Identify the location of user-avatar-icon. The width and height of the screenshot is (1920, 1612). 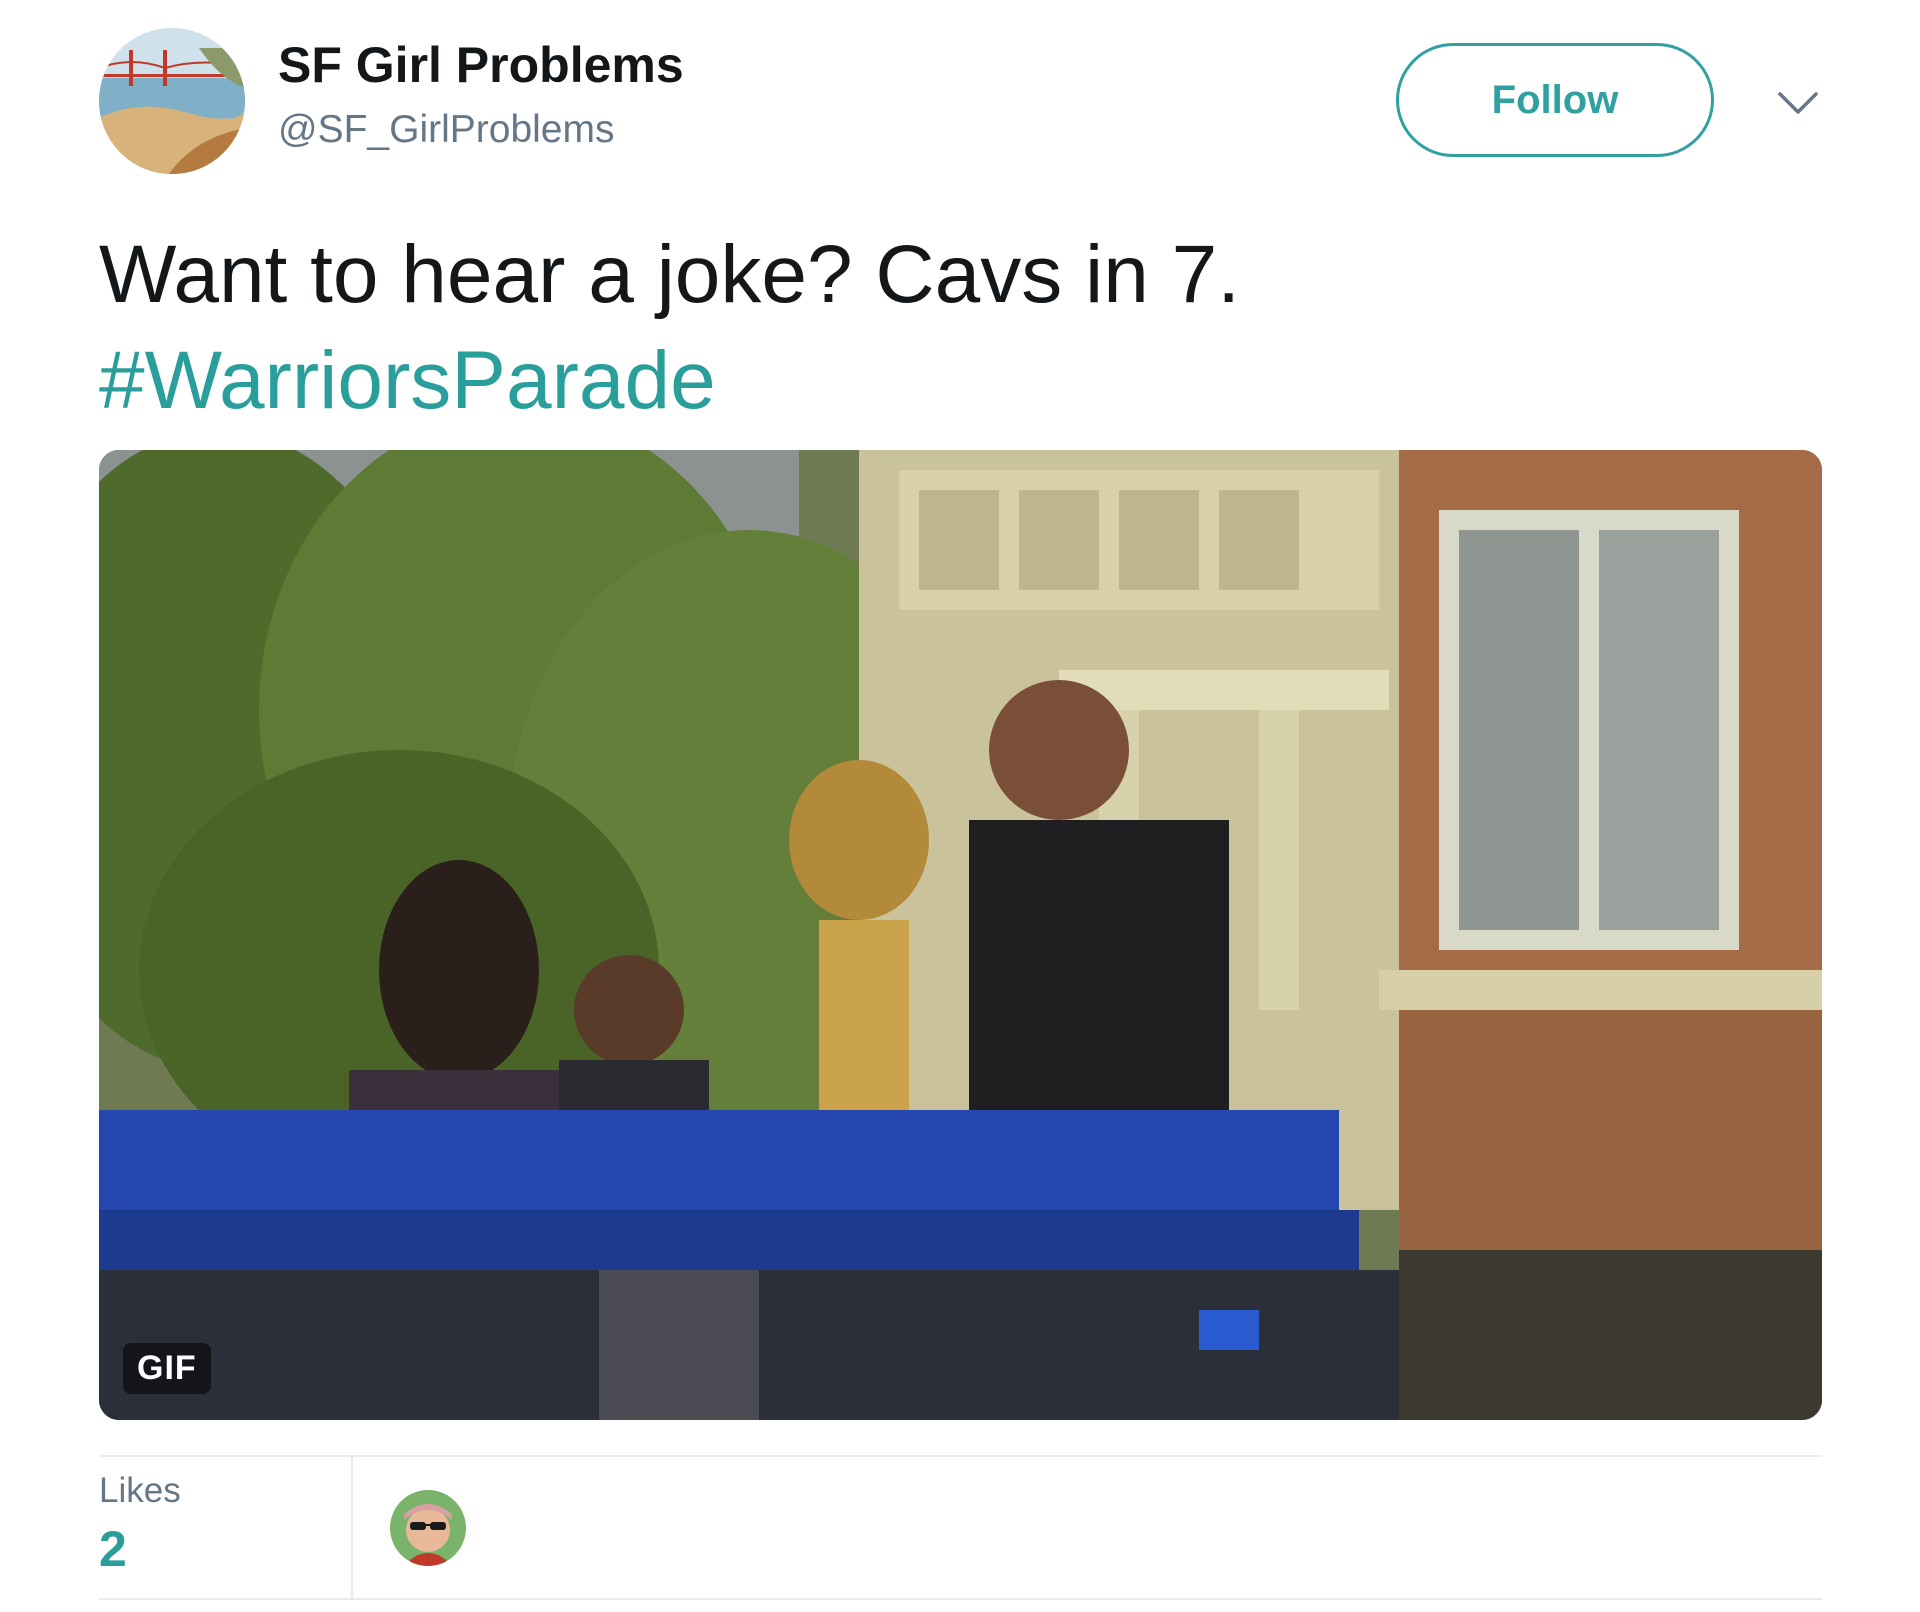
(428, 1528).